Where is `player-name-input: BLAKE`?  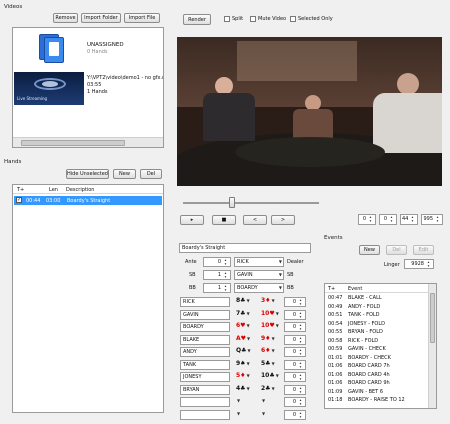
player-name-input: BLAKE is located at coordinates (205, 339).